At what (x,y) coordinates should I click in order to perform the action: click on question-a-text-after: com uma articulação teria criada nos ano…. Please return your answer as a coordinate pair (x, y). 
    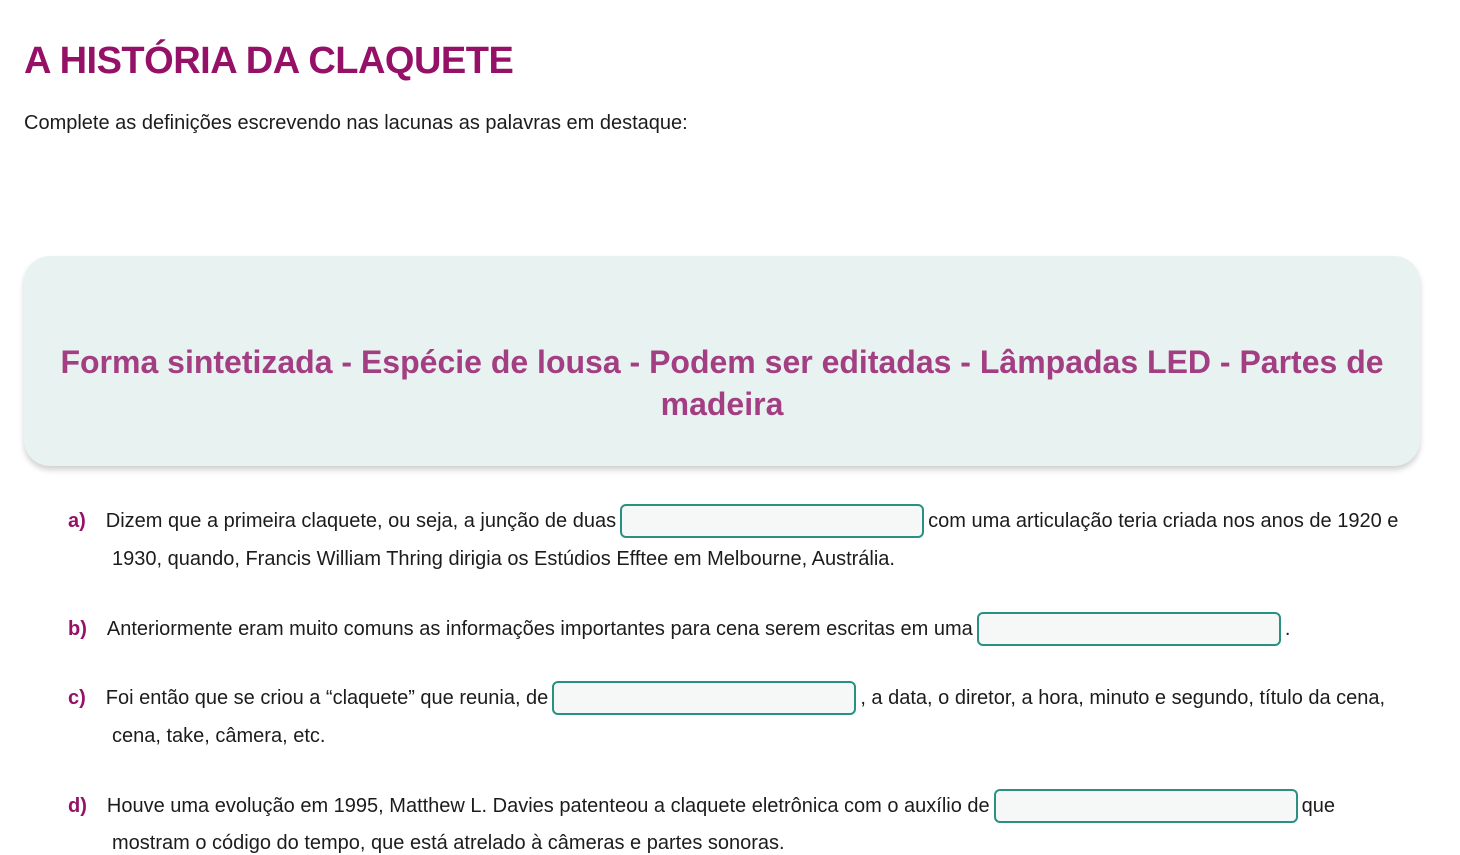
    Looking at the image, I should click on (1163, 520).